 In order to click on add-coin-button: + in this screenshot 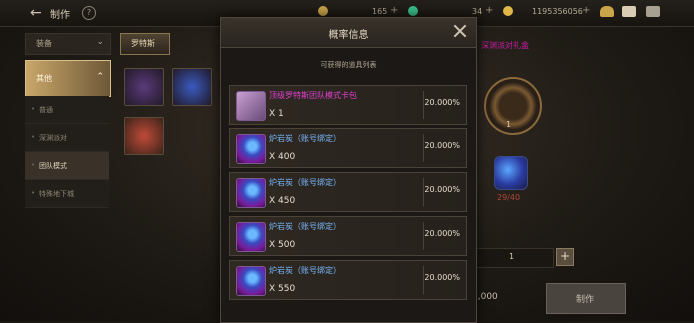, I will do `click(394, 10)`.